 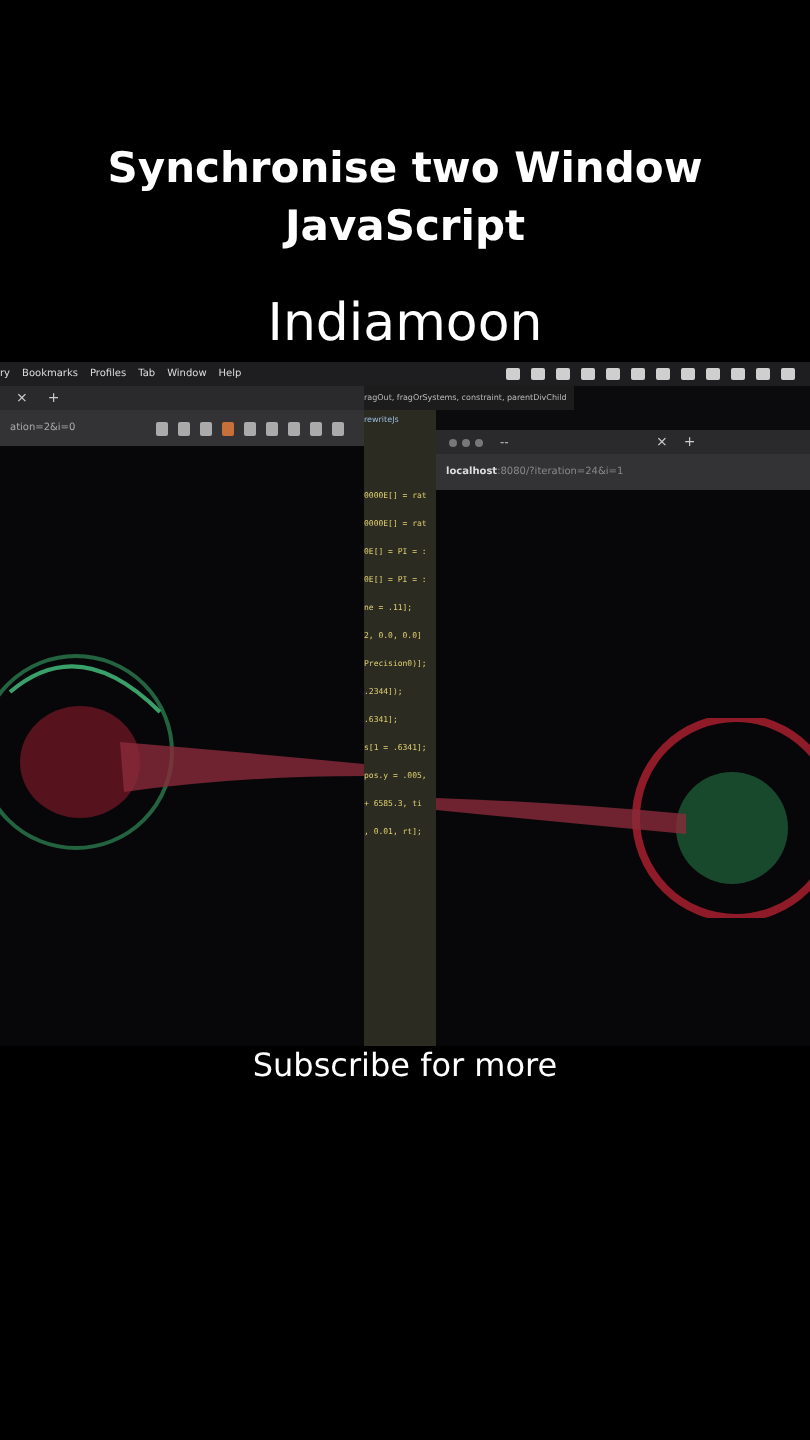 I want to click on subscribe-caption: Subscribe for more, so click(x=405, y=1065).